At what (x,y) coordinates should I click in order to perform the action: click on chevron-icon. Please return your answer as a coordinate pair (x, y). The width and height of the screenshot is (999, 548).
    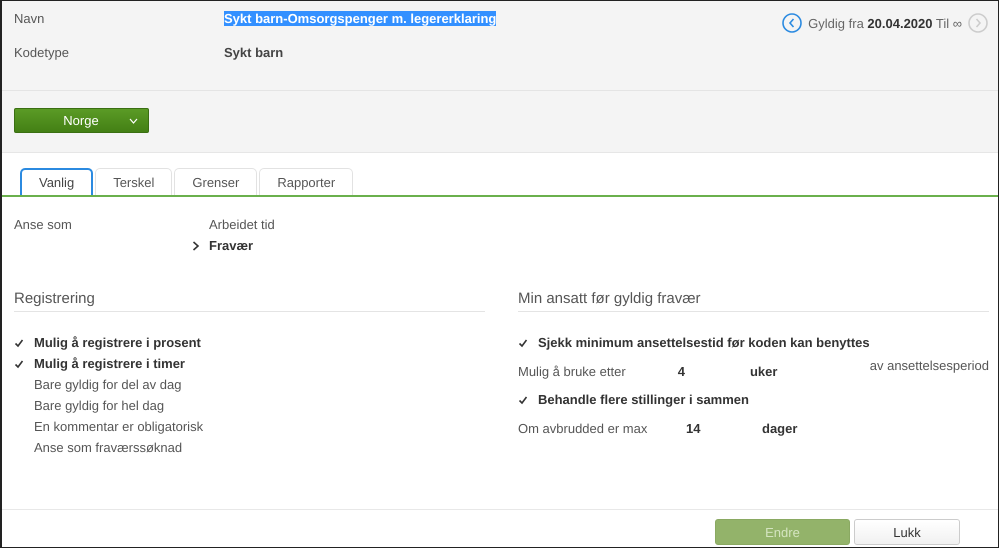
    Looking at the image, I should click on (196, 245).